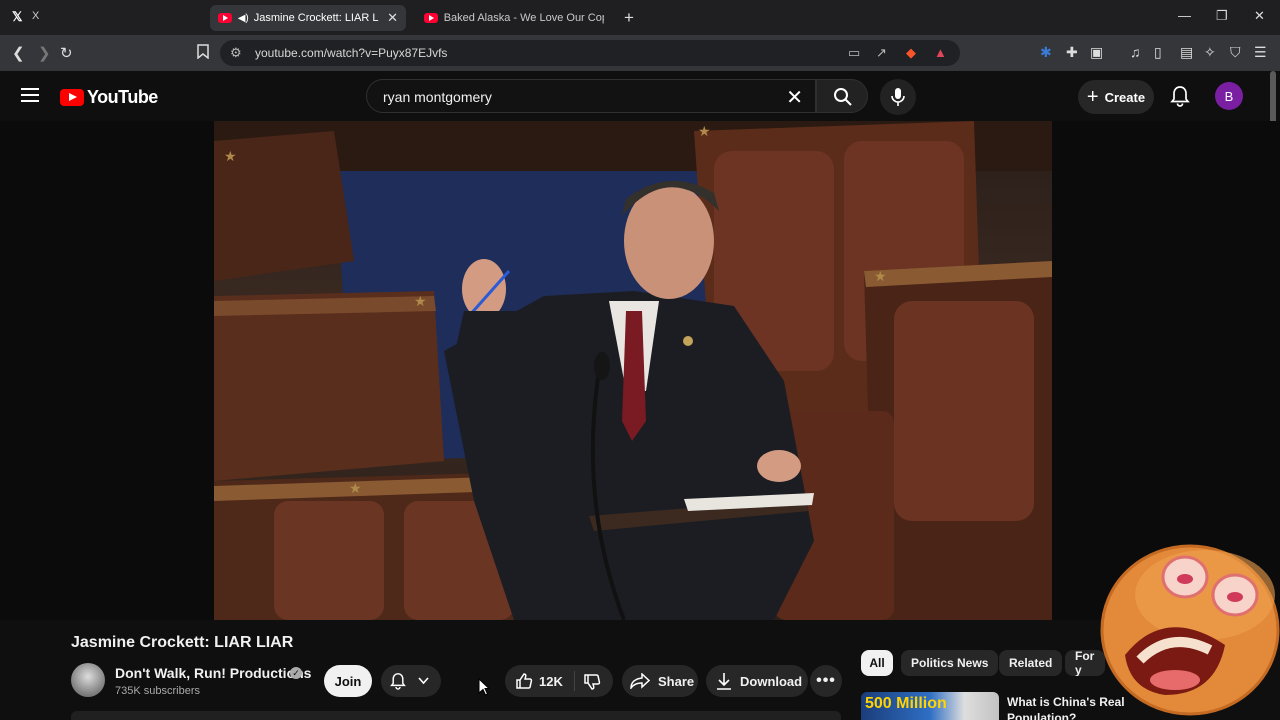 Image resolution: width=1280 pixels, height=720 pixels. Describe the element at coordinates (484, 687) in the screenshot. I see `mouse-cursor-icon` at that location.